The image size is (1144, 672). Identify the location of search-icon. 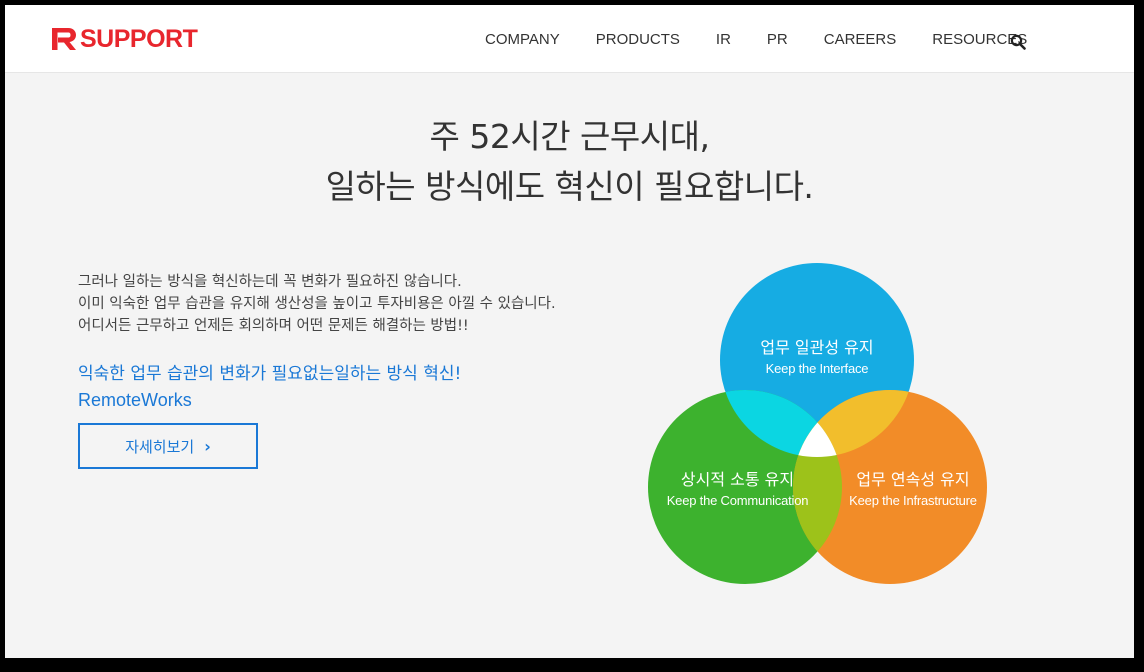
(1018, 42).